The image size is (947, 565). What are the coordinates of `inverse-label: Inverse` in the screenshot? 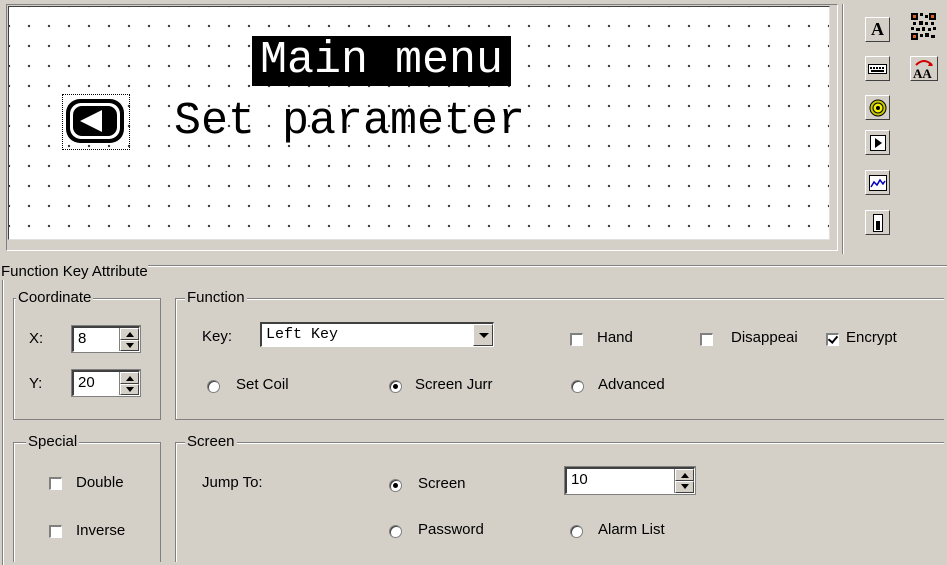 It's located at (100, 531).